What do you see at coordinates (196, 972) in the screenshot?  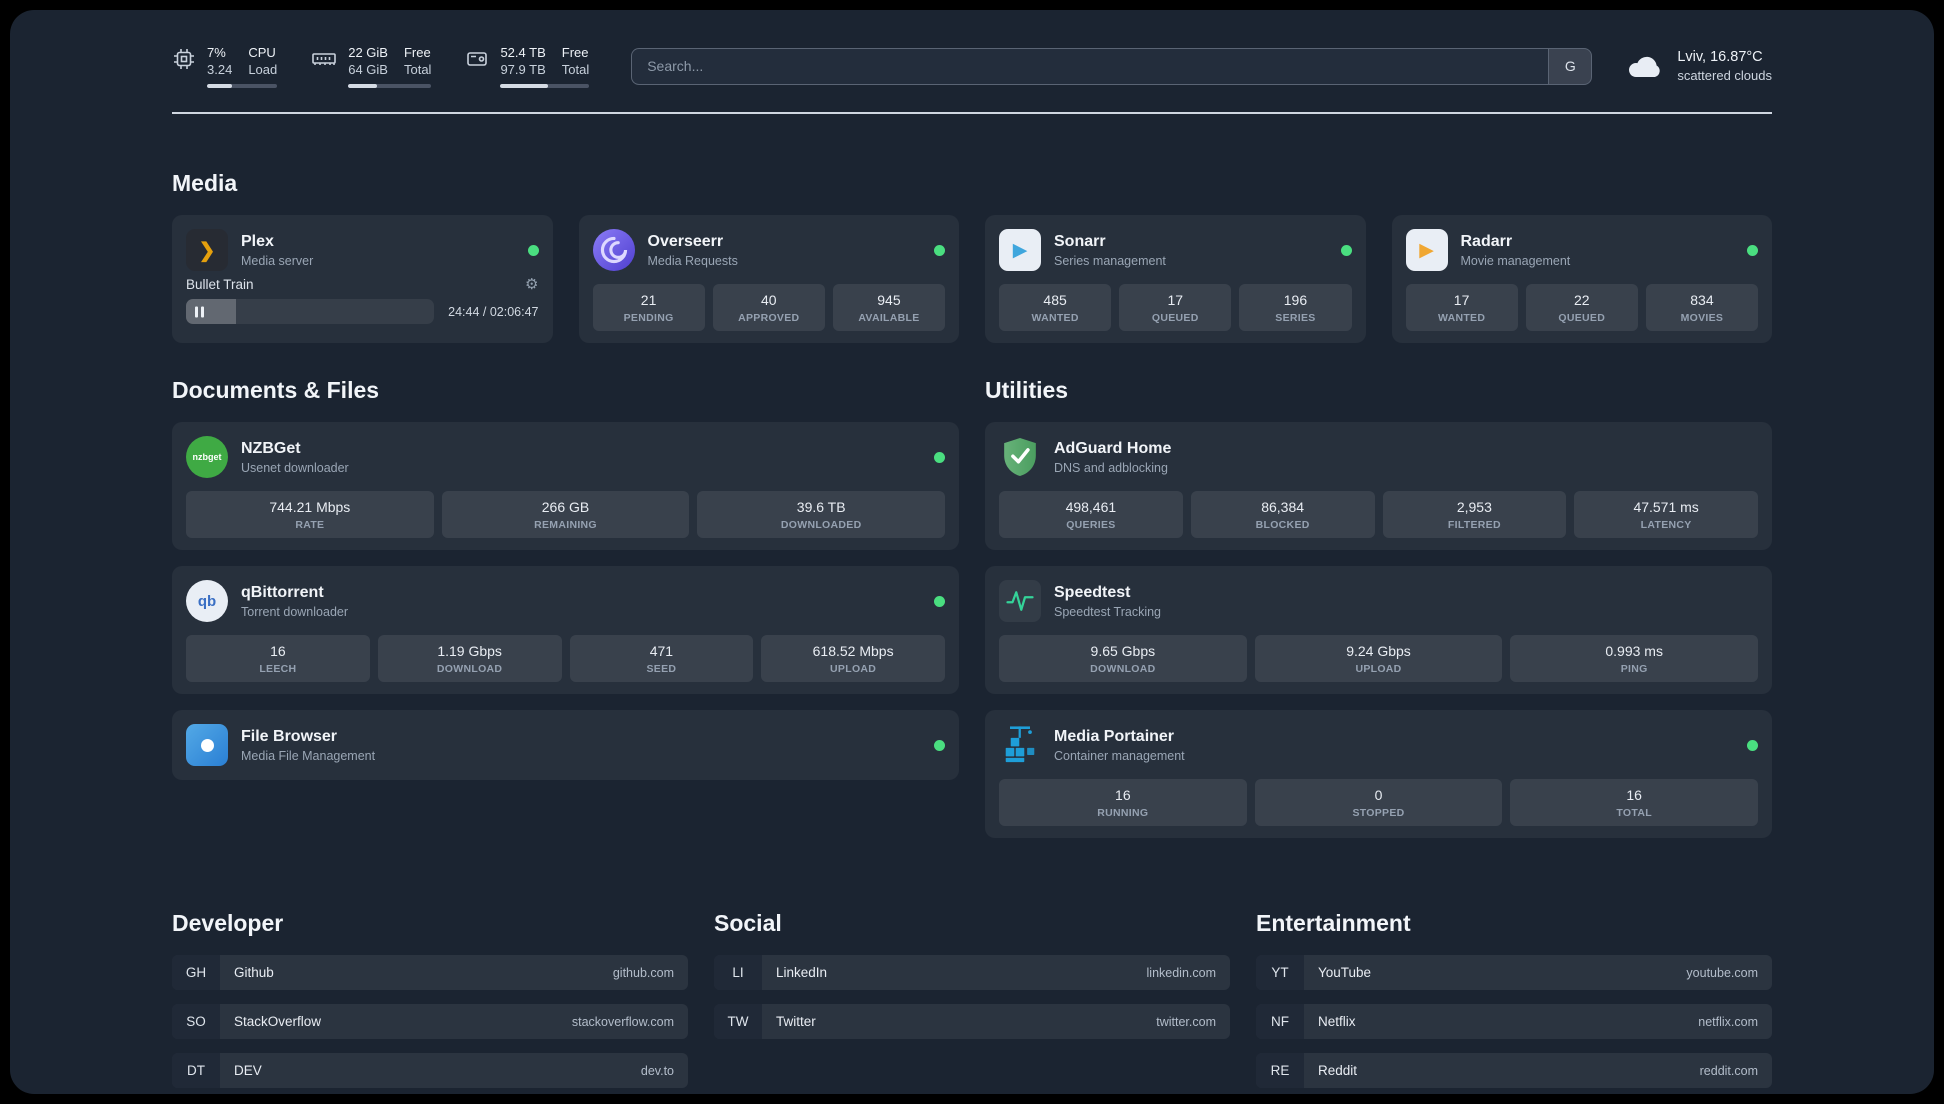 I see `bookmark-abbr: GH` at bounding box center [196, 972].